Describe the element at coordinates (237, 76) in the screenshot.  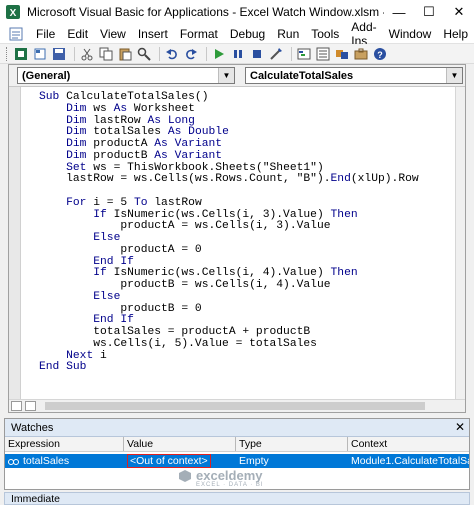
I see `code-combos: (General) ▼ CalculateTotalSales ▼` at that location.